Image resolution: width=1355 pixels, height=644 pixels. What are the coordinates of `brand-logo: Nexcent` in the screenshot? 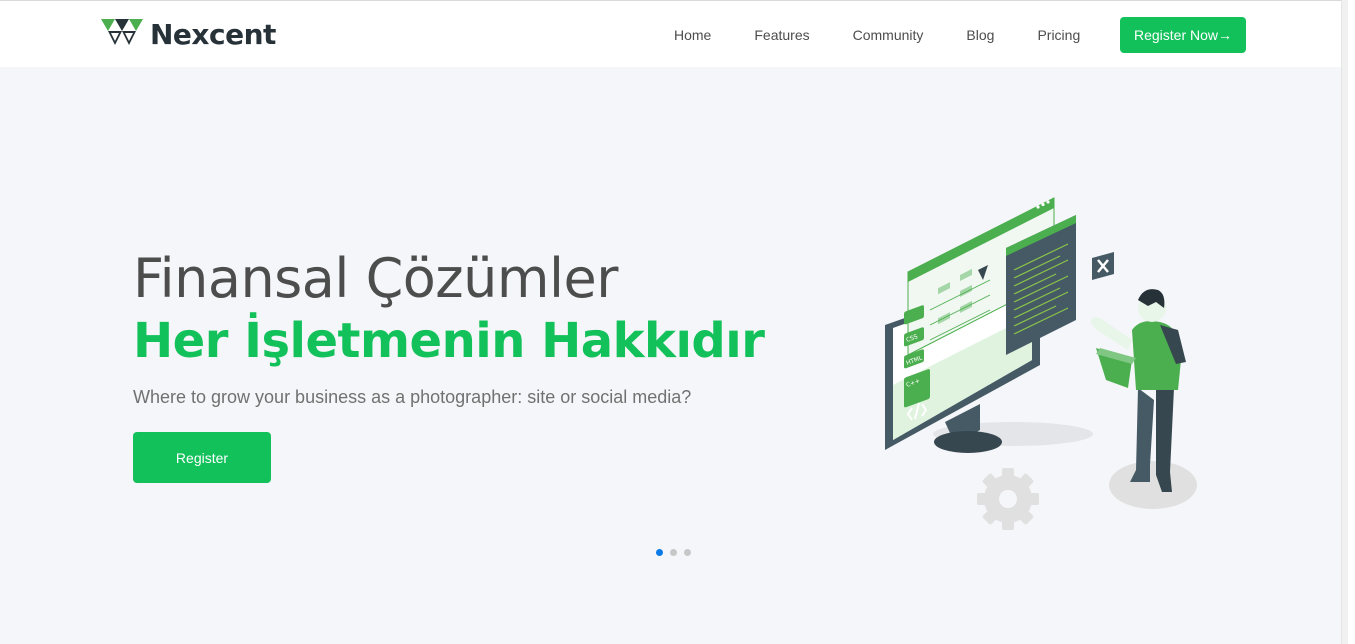 It's located at (188, 34).